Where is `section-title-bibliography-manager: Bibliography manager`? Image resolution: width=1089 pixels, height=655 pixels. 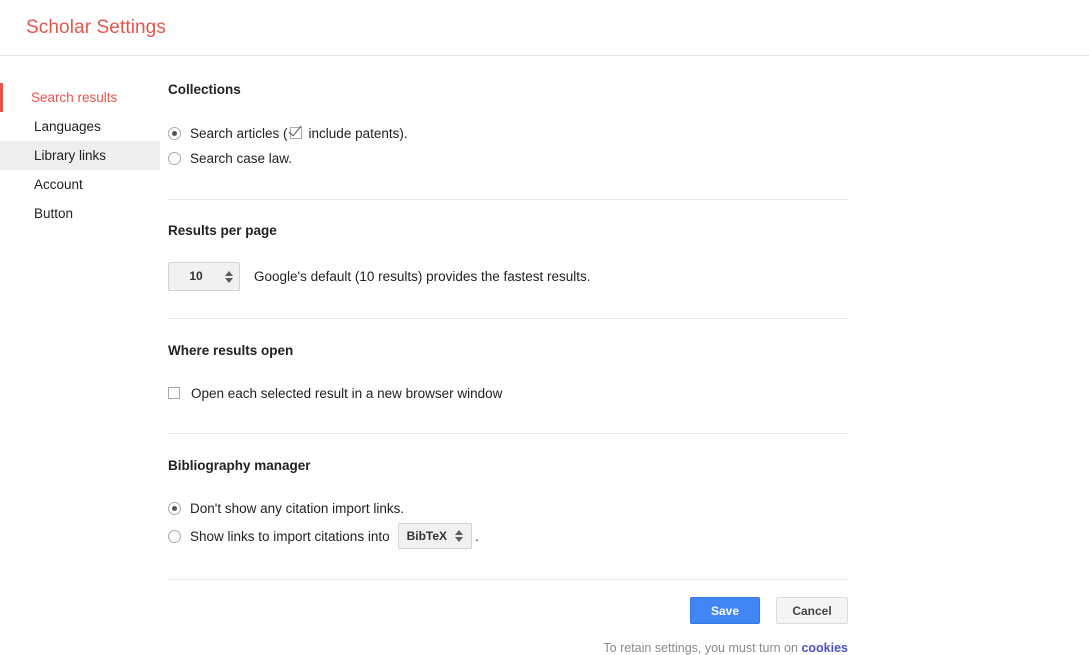
section-title-bibliography-manager: Bibliography manager is located at coordinates (239, 465).